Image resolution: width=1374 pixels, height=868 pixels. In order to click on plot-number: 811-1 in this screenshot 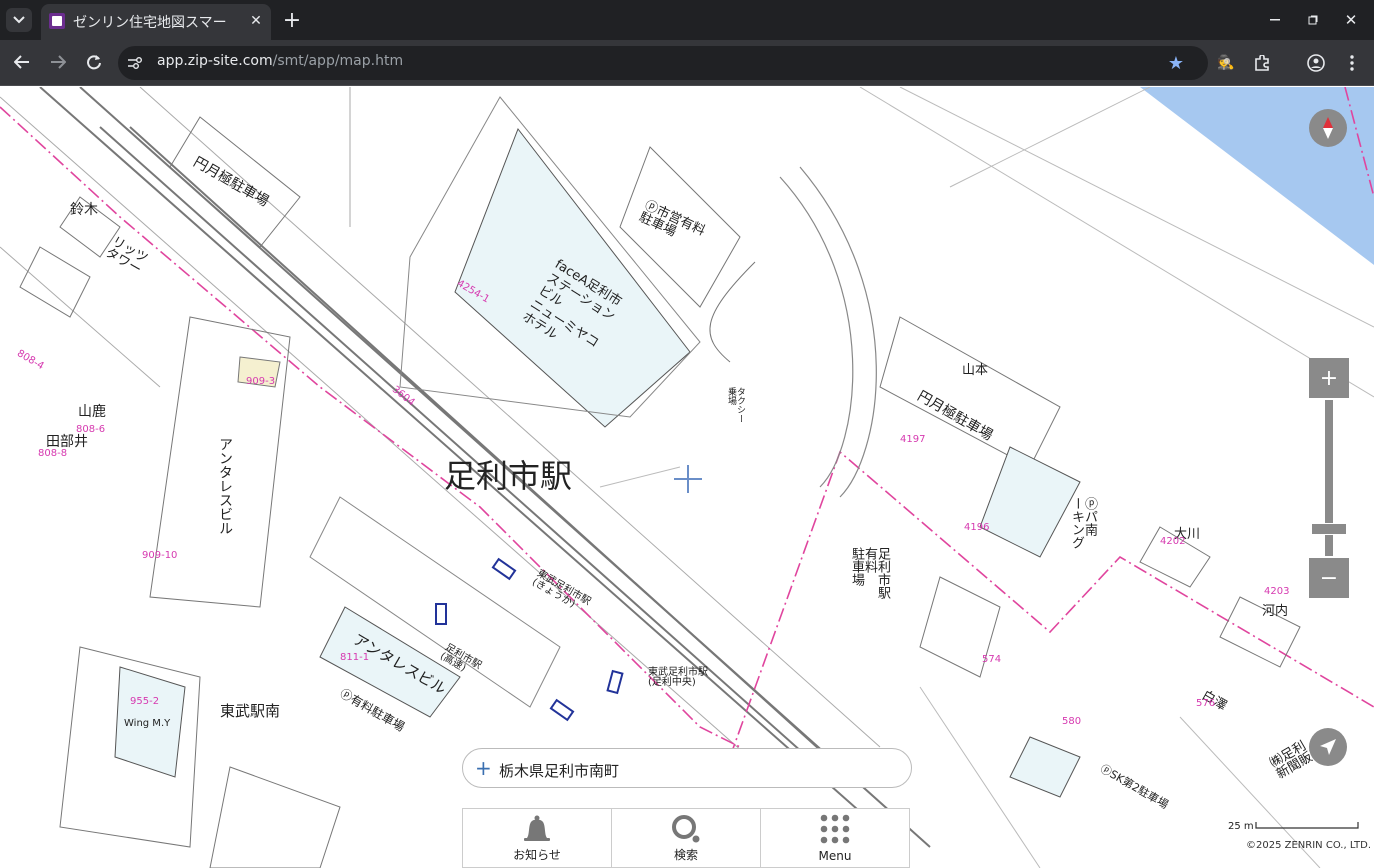, I will do `click(355, 657)`.